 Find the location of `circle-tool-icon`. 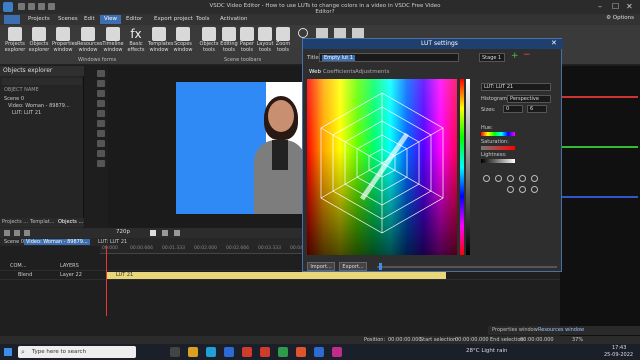

circle-tool-icon is located at coordinates (101, 143).